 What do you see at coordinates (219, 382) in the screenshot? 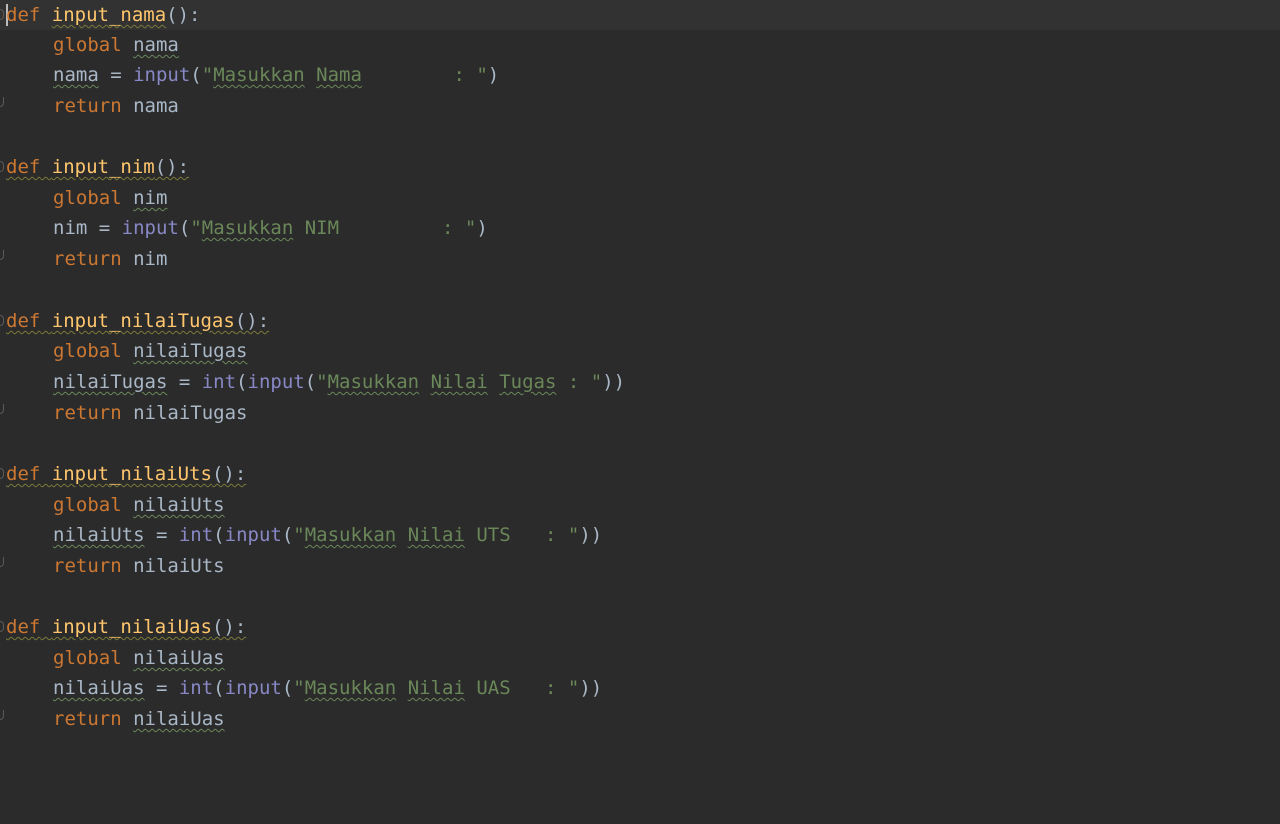
I see `builtin-int: int` at bounding box center [219, 382].